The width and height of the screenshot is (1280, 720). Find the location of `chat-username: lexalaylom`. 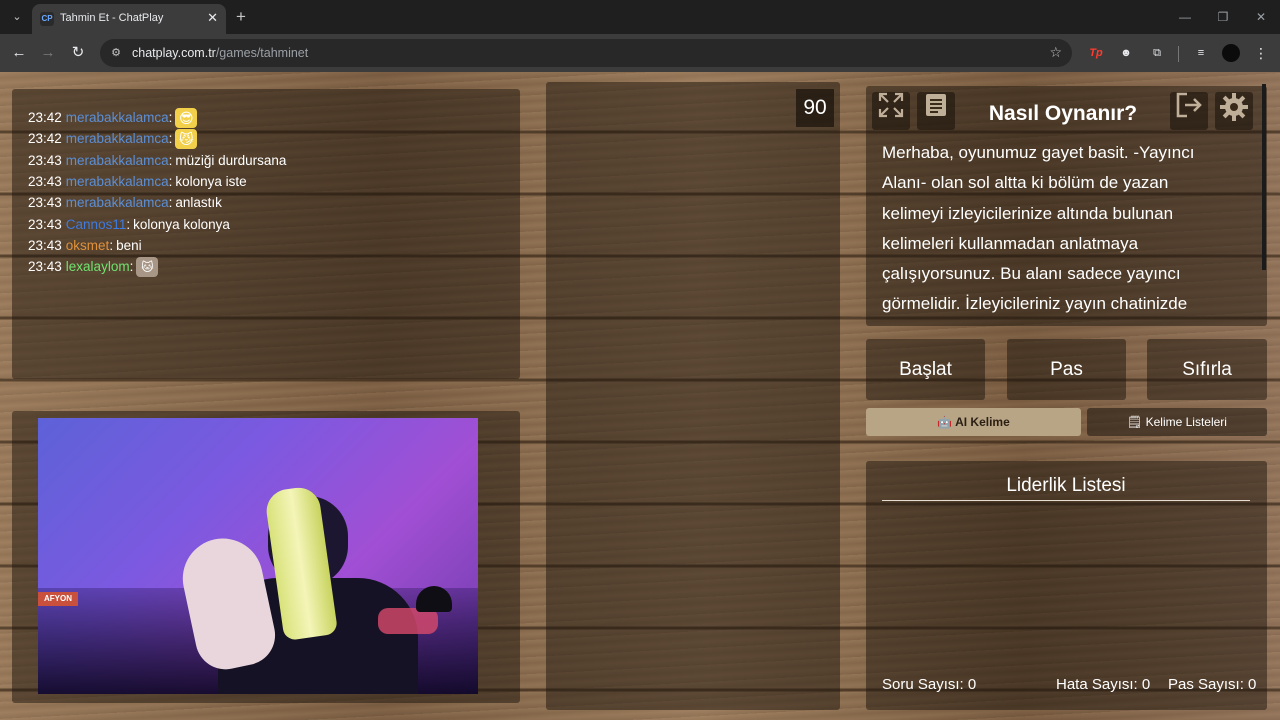

chat-username: lexalaylom is located at coordinates (98, 266).